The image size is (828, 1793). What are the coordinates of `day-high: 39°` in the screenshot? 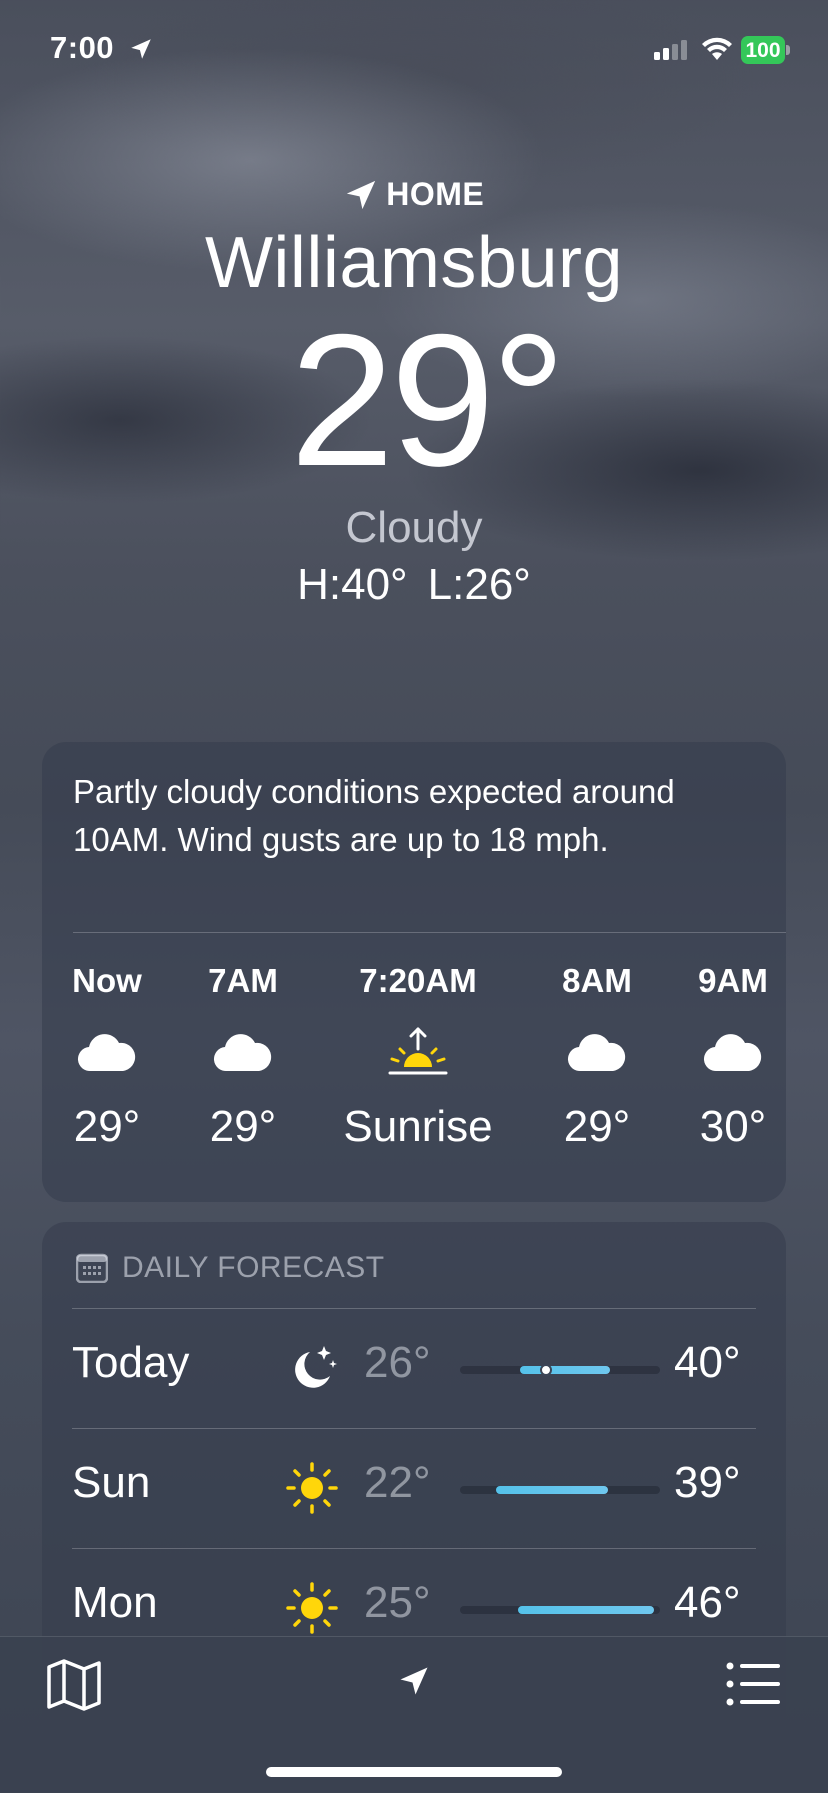 It's located at (707, 1482).